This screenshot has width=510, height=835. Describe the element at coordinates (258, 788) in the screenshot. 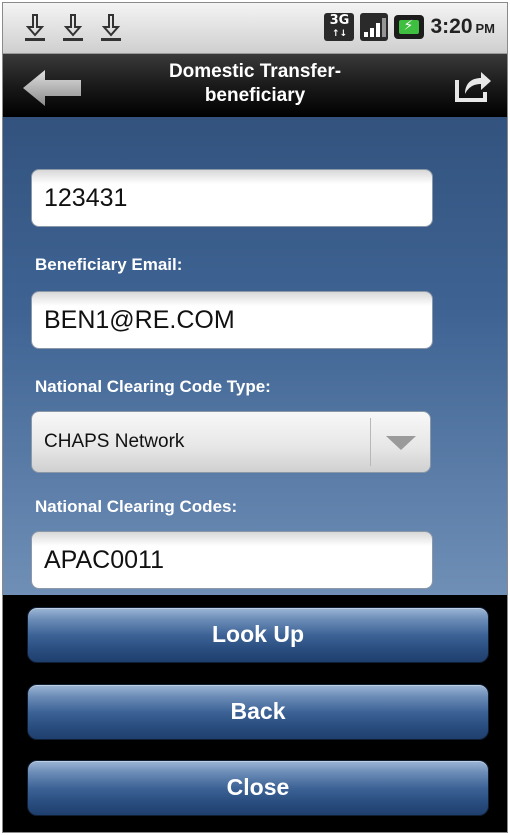

I see `close-button: Close` at that location.